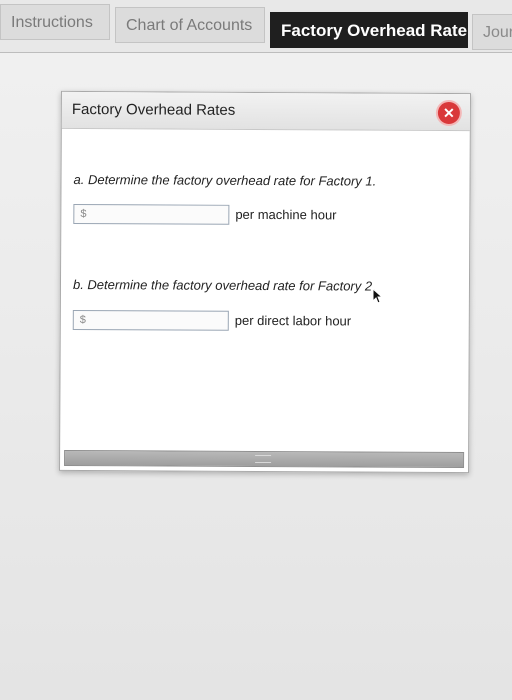 The image size is (512, 700). Describe the element at coordinates (369, 30) in the screenshot. I see `tab-factory-overhead-rates: Factory Overhead Rates` at that location.